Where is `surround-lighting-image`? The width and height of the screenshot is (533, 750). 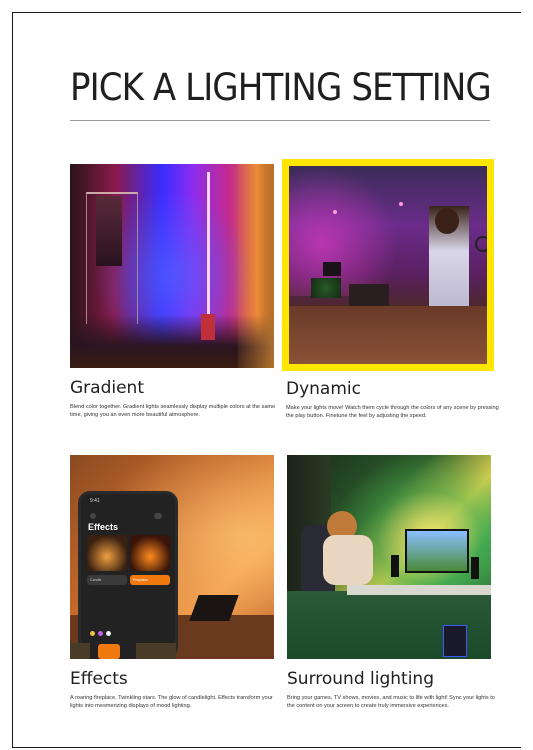 surround-lighting-image is located at coordinates (389, 557).